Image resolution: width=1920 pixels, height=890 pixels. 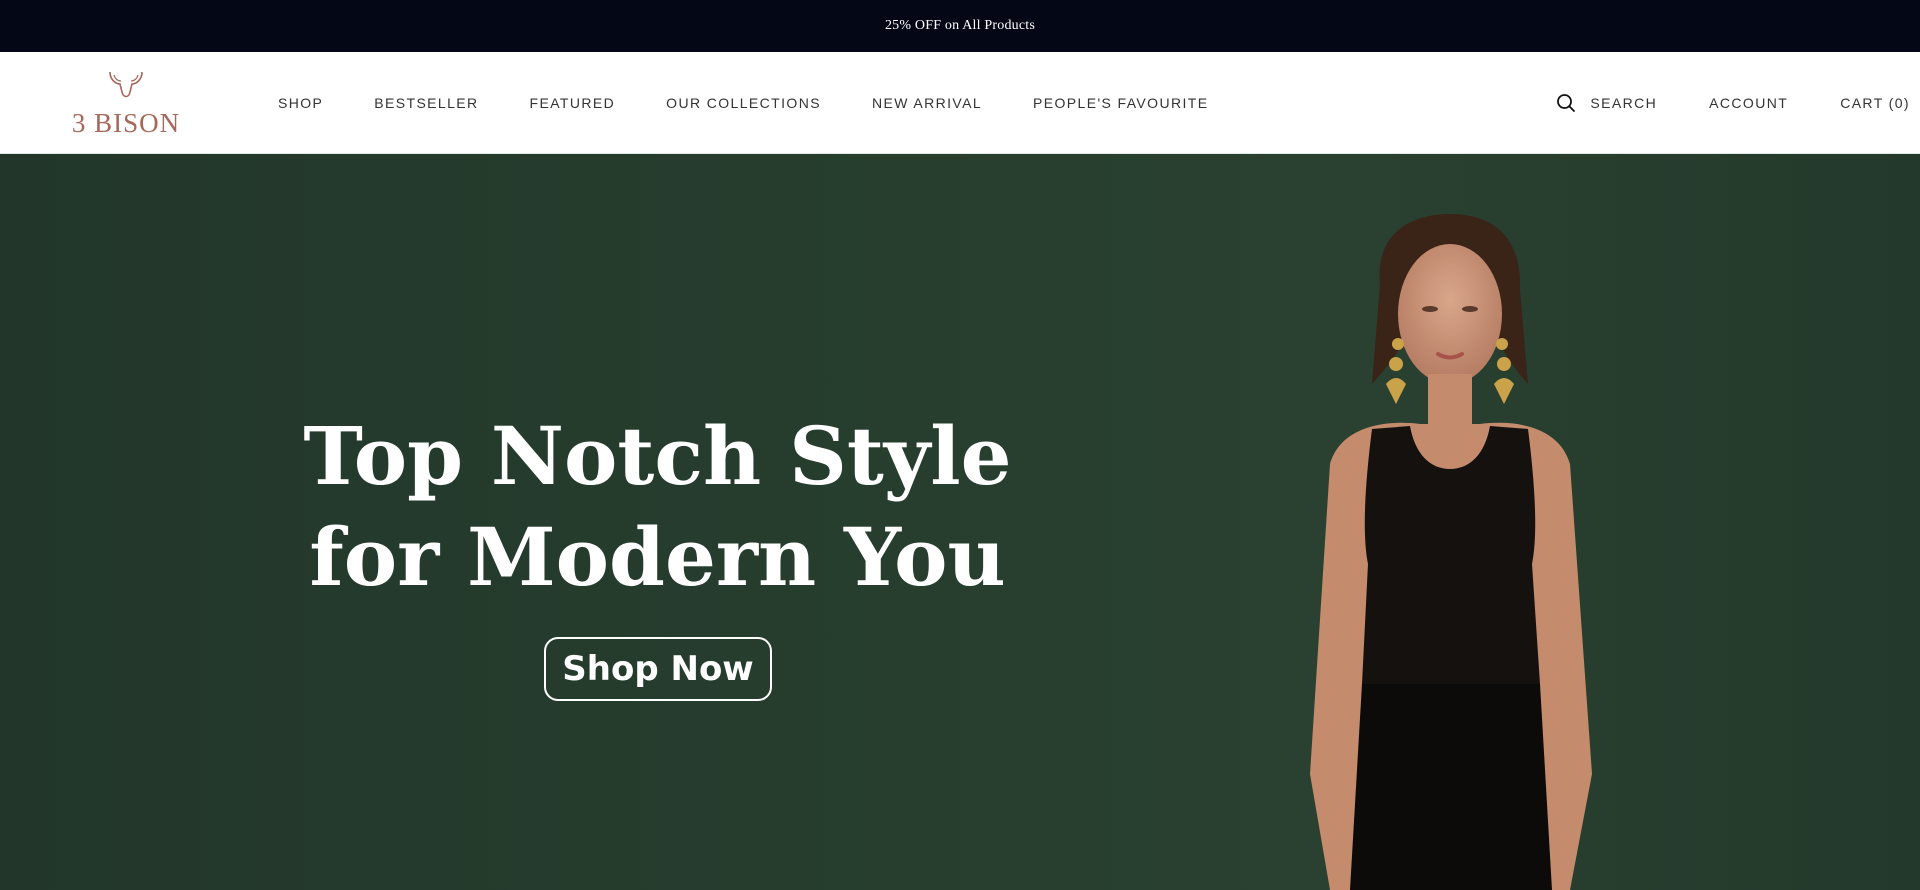 What do you see at coordinates (126, 104) in the screenshot?
I see `brand-logo: 3 BISON` at bounding box center [126, 104].